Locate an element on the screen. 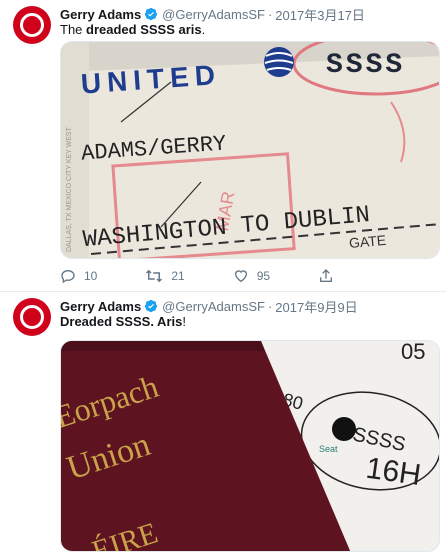  tweet-actions: 10 21 95 is located at coordinates (201, 276).